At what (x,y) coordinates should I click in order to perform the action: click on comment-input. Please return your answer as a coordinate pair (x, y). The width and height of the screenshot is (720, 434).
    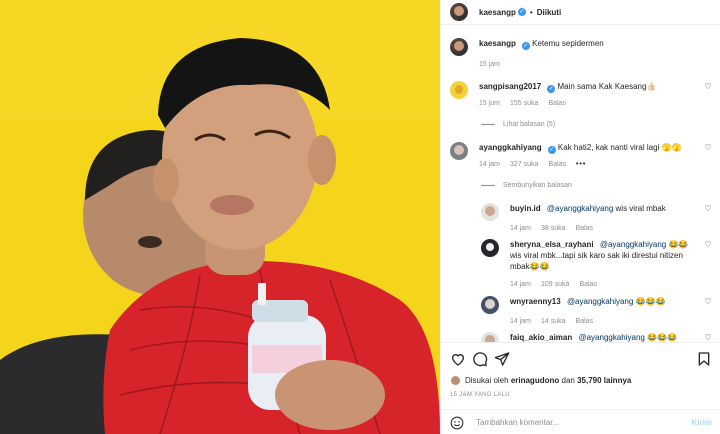
    Looking at the image, I should click on (584, 422).